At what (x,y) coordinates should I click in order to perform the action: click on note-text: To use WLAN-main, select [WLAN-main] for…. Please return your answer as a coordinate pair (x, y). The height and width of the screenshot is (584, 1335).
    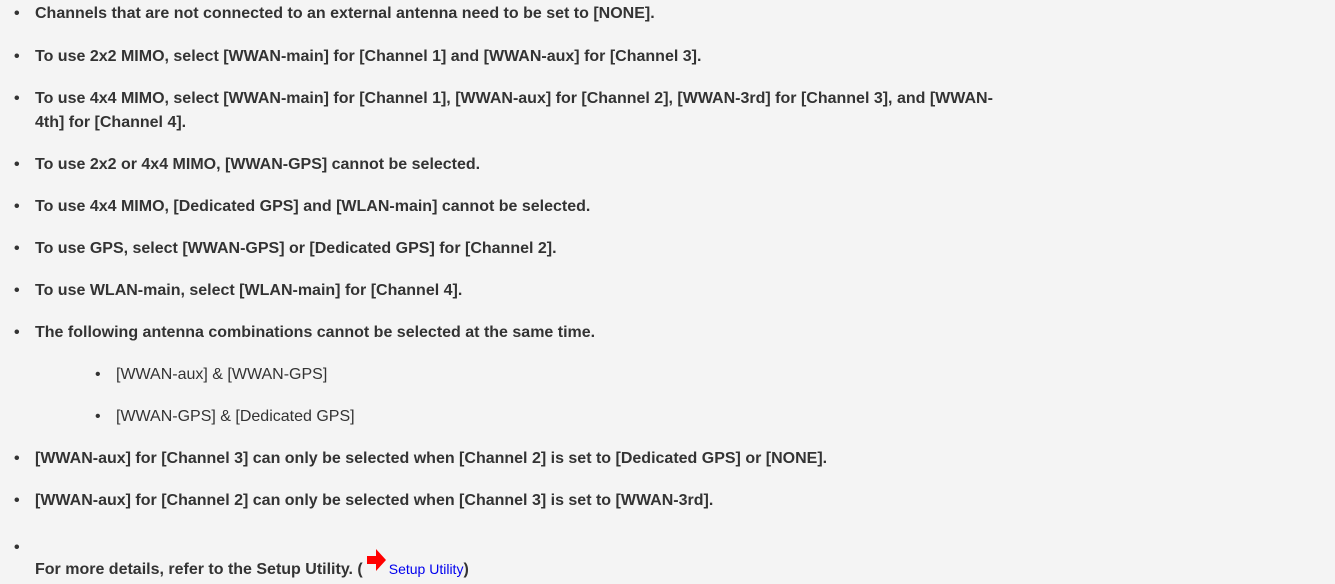
    Looking at the image, I should click on (249, 290).